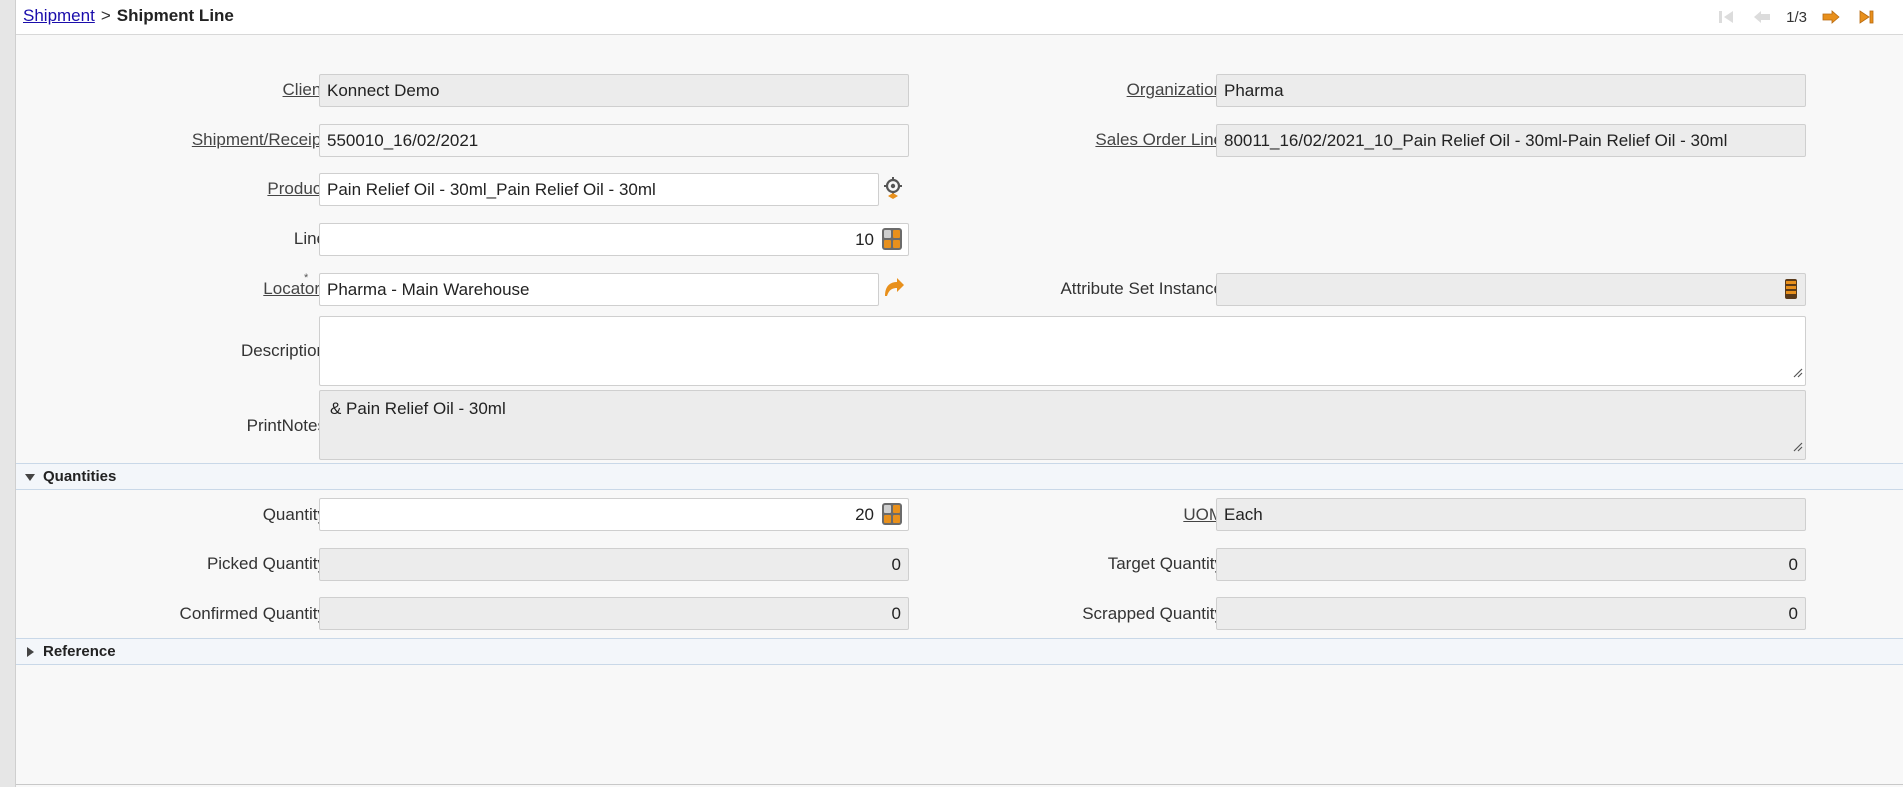  Describe the element at coordinates (959, 651) in the screenshot. I see `section-reference: Reference` at that location.